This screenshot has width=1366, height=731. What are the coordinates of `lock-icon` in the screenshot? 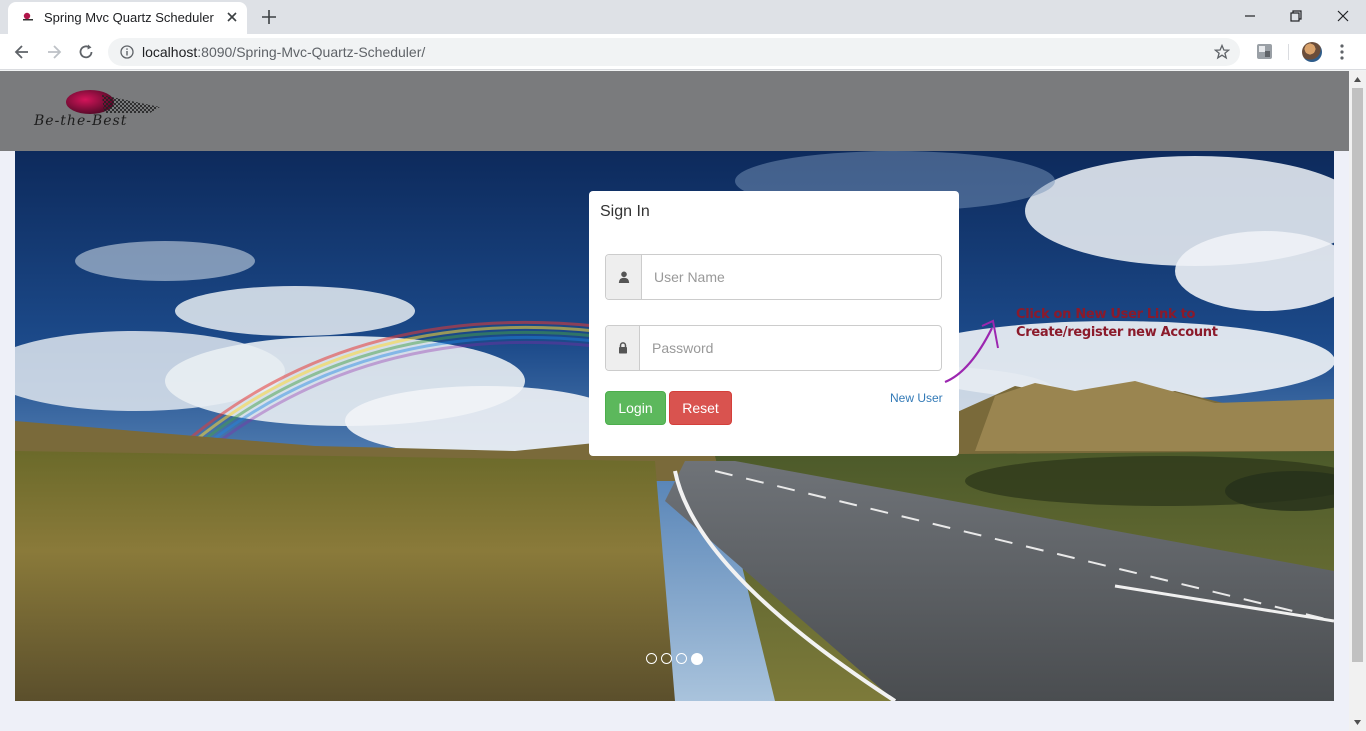 It's located at (622, 348).